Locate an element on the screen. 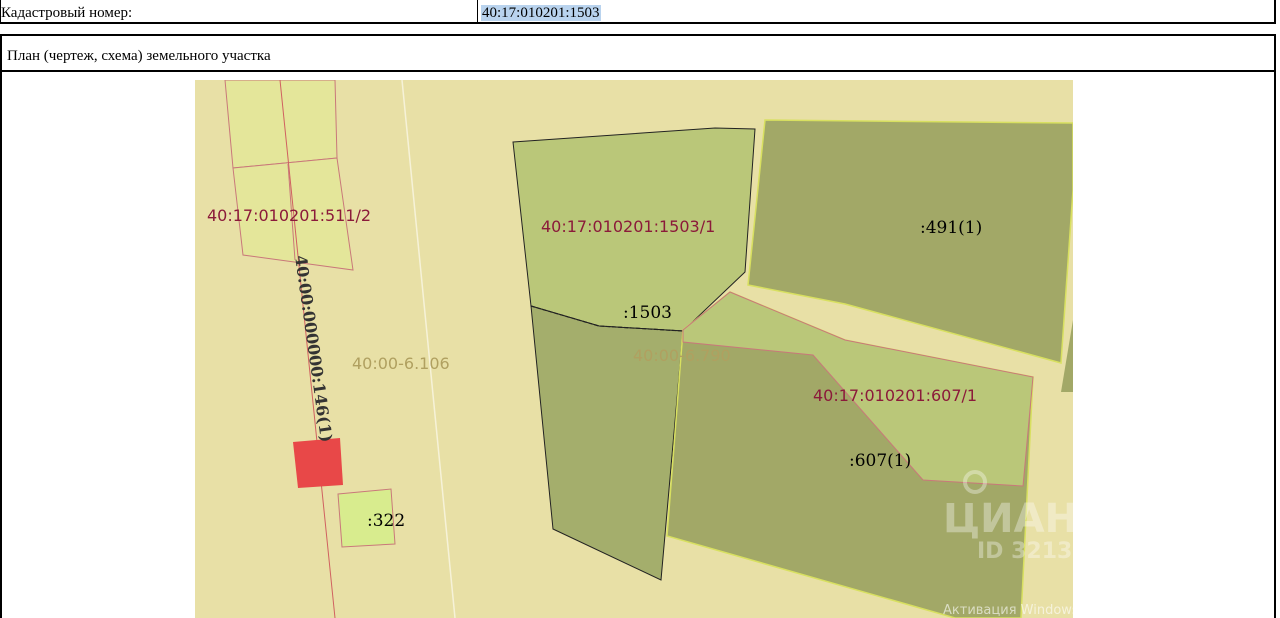 This screenshot has width=1280, height=618. label-607: :607(1) is located at coordinates (880, 461).